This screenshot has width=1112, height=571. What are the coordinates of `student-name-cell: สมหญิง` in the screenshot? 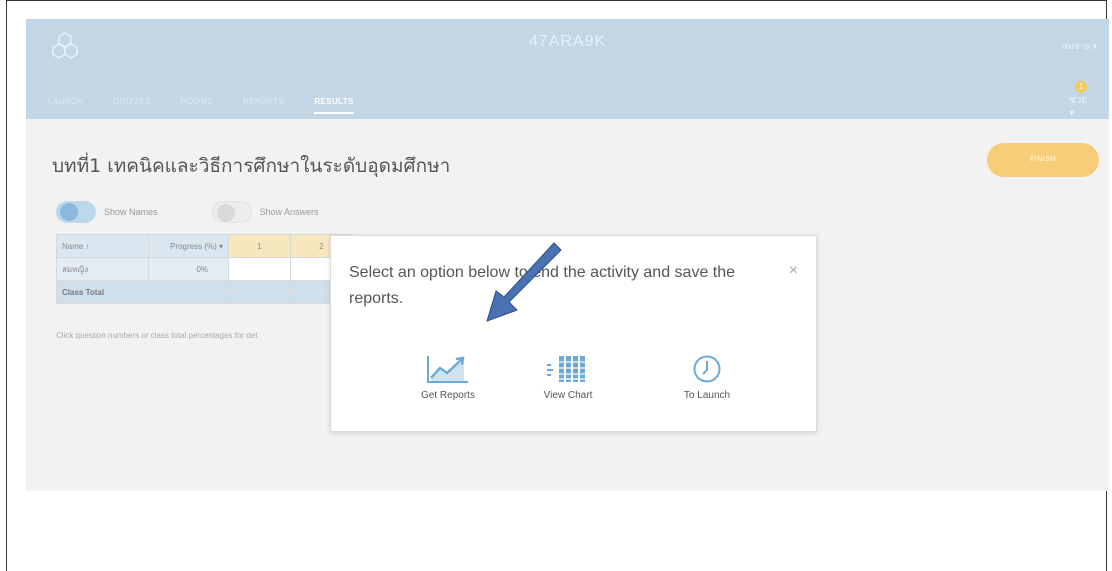 It's located at (102, 269).